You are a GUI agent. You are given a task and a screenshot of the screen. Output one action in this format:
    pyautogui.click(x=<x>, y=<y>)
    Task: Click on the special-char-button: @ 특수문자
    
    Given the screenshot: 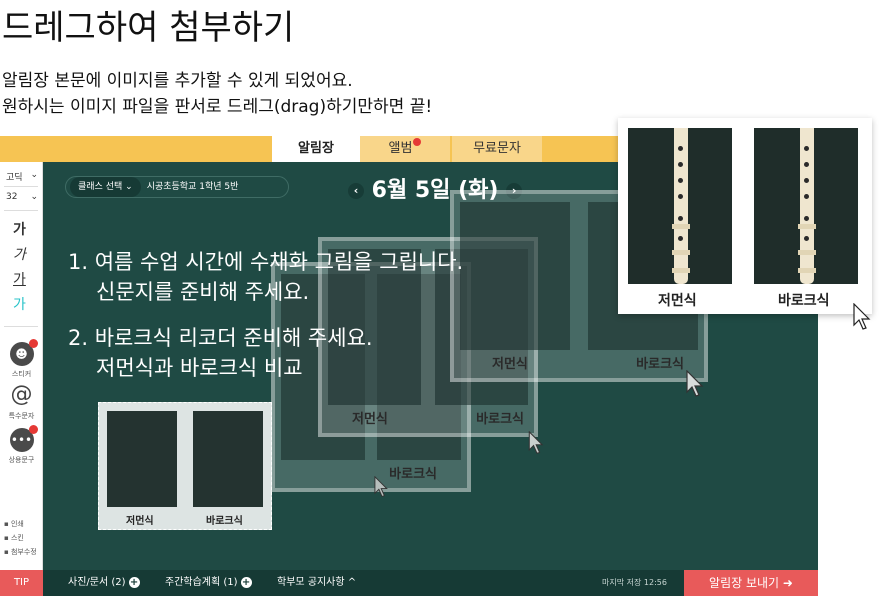 What is the action you would take?
    pyautogui.click(x=21, y=402)
    